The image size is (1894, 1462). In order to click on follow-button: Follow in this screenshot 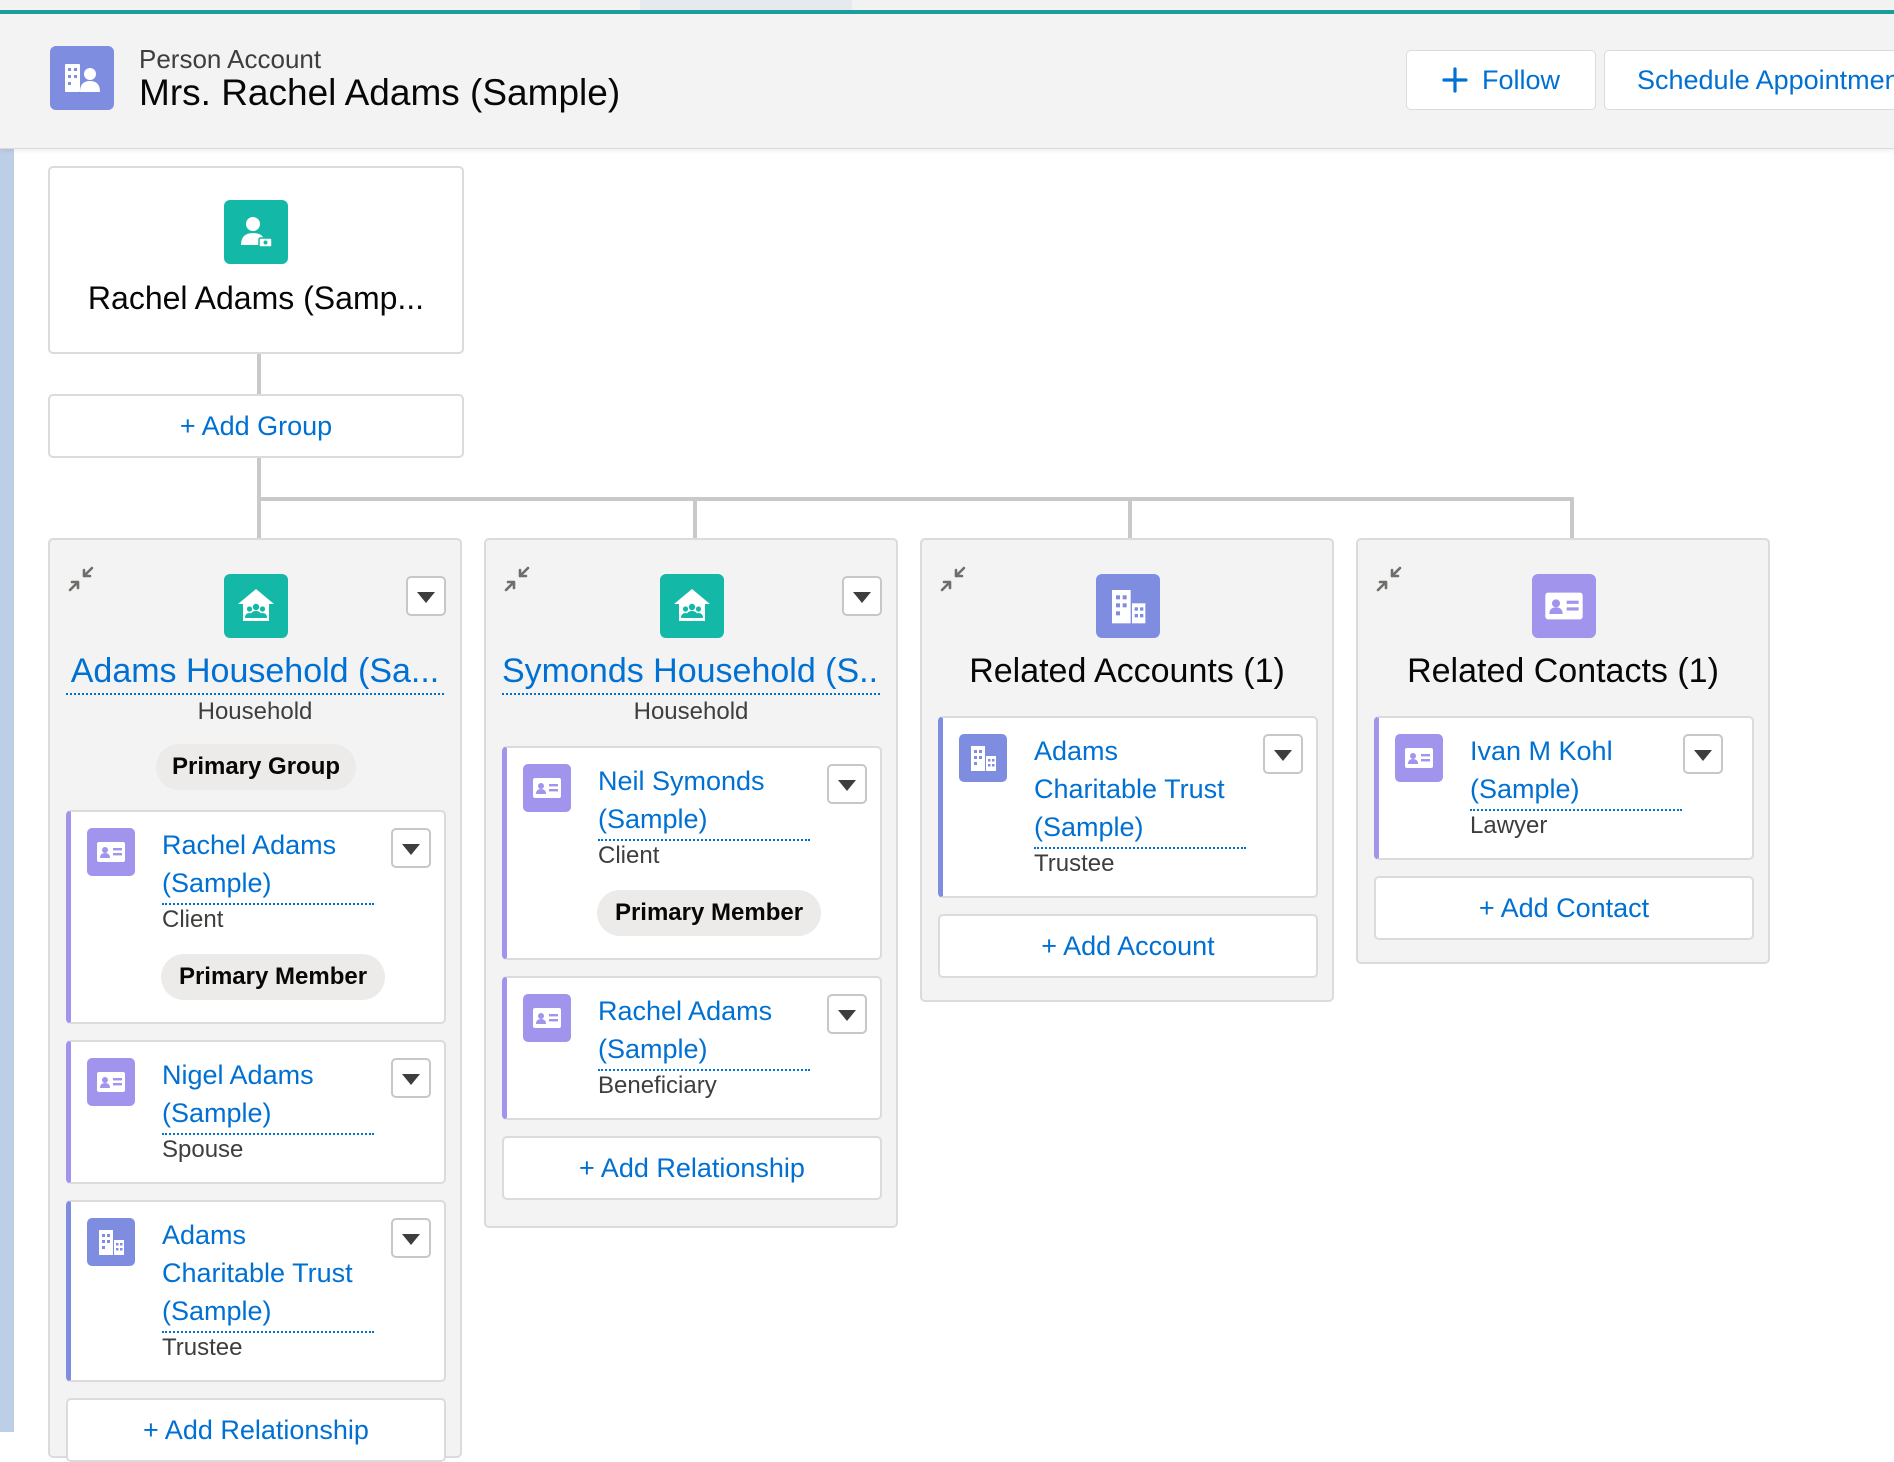, I will do `click(1501, 80)`.